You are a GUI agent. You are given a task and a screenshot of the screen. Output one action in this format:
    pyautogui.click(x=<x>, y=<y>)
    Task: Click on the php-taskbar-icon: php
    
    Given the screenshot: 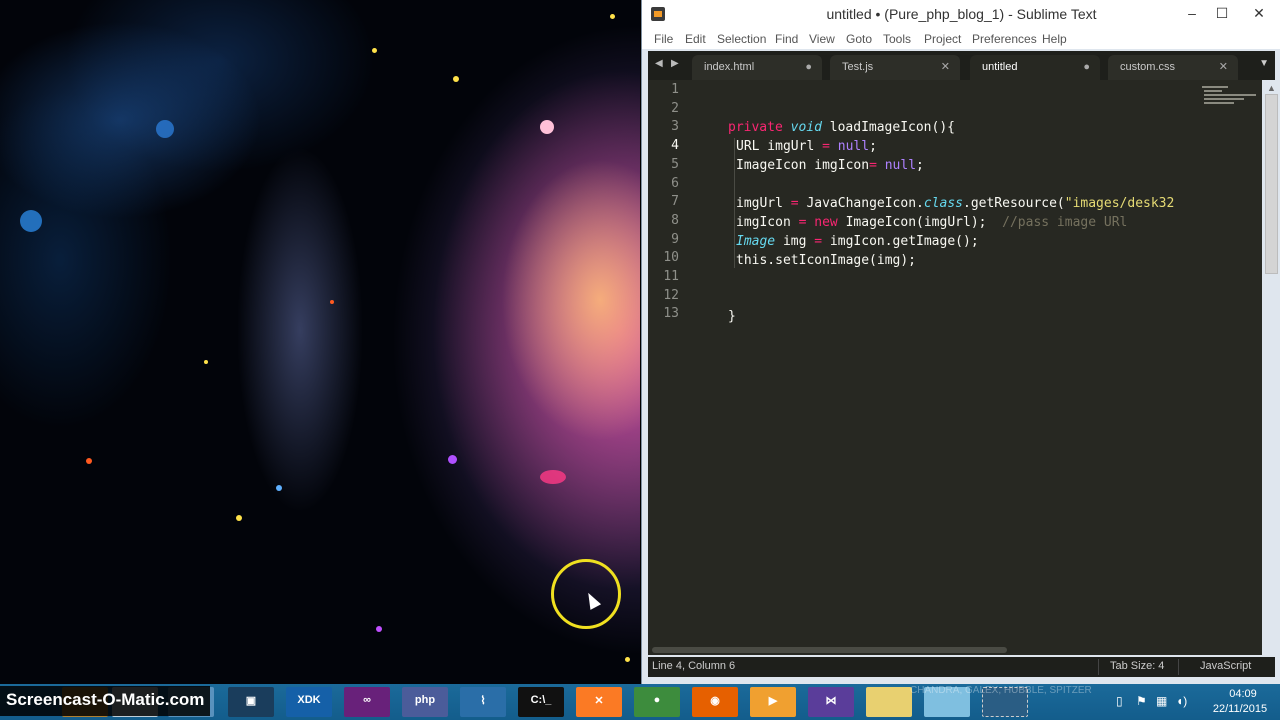 What is the action you would take?
    pyautogui.click(x=425, y=702)
    